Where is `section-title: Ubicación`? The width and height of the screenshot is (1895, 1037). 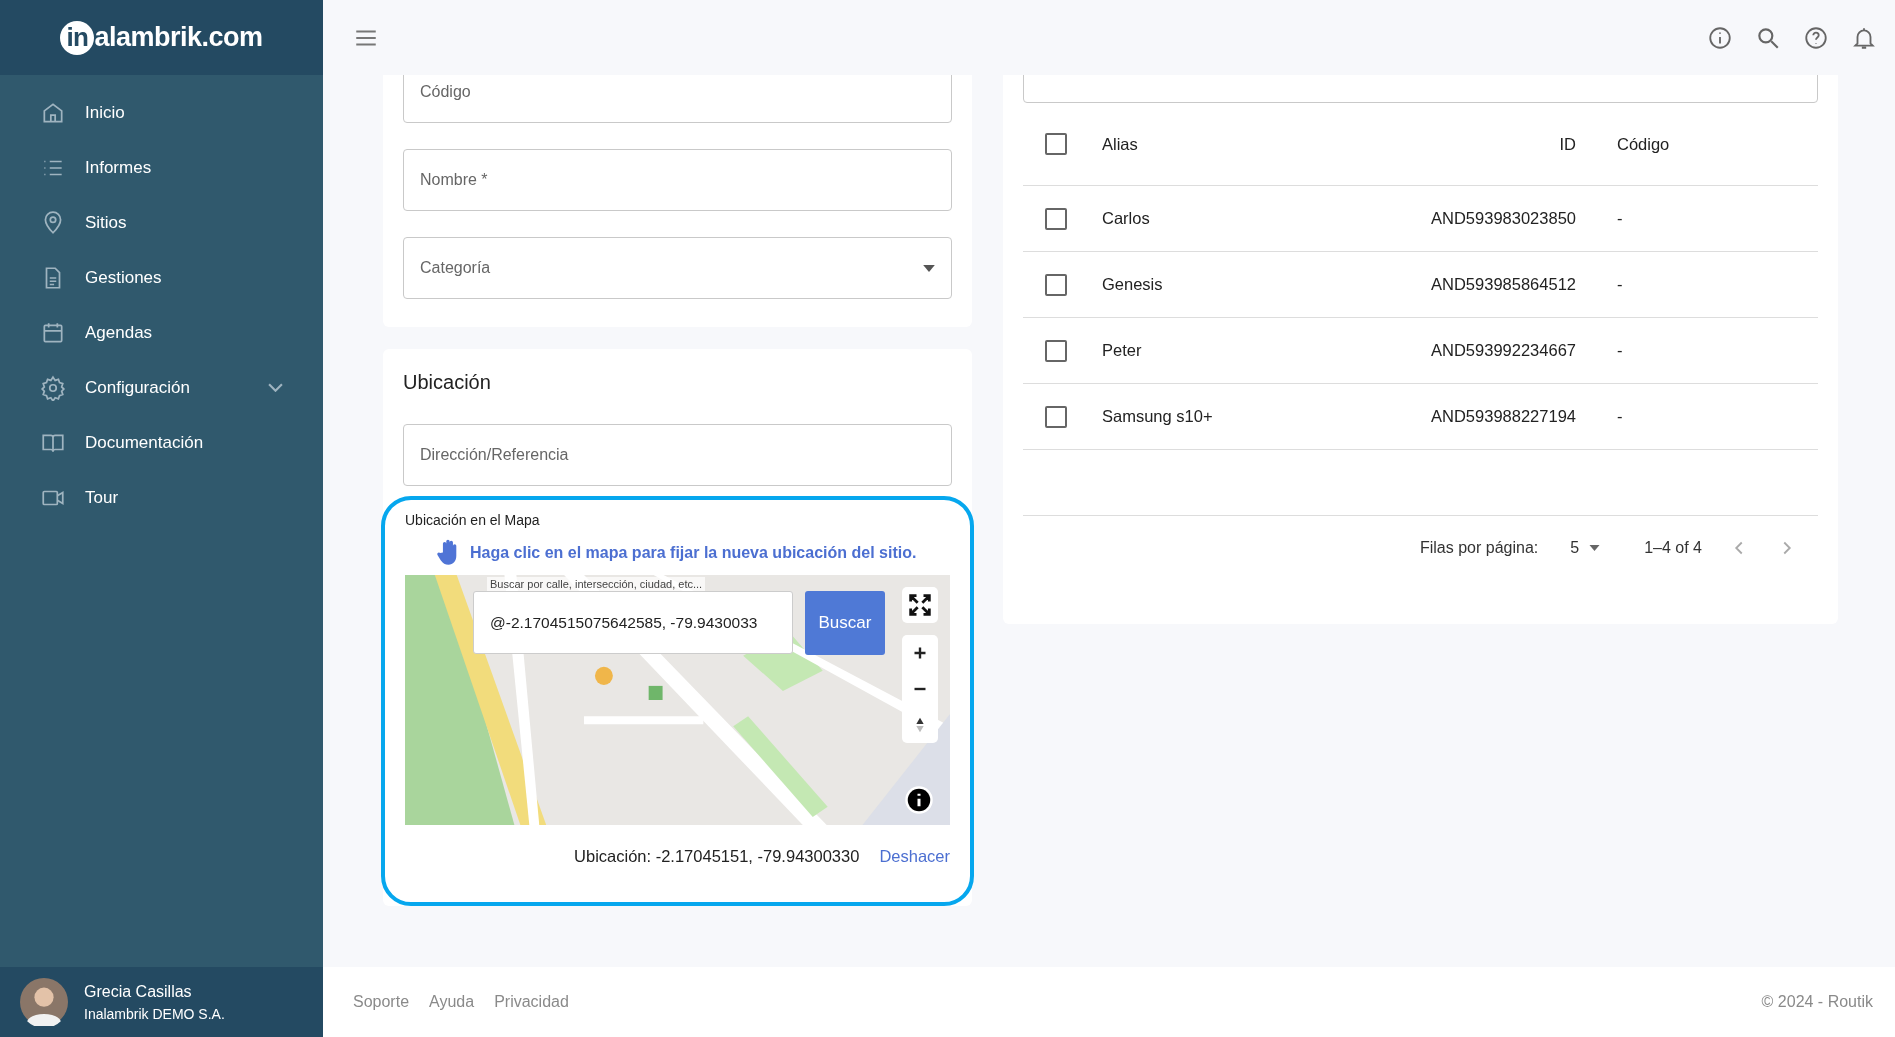
section-title: Ubicación is located at coordinates (447, 382).